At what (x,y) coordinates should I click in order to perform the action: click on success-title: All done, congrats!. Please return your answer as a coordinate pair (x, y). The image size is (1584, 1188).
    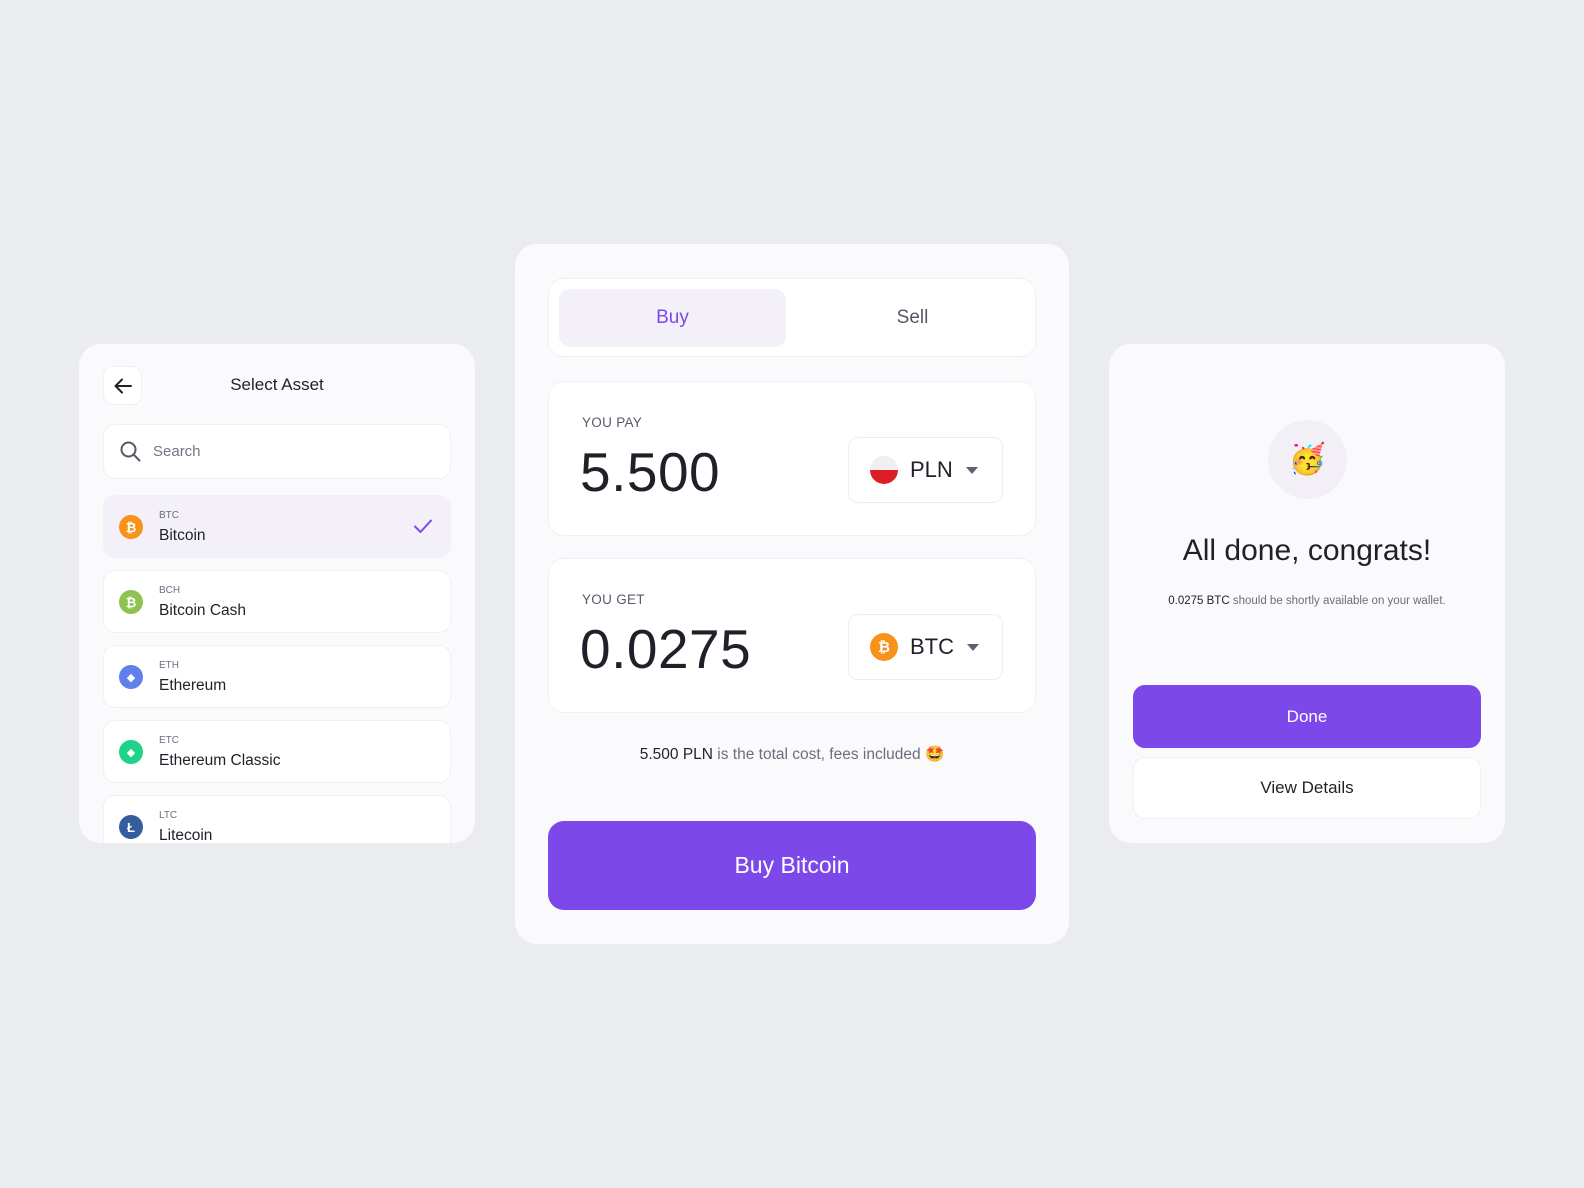
    Looking at the image, I should click on (1307, 550).